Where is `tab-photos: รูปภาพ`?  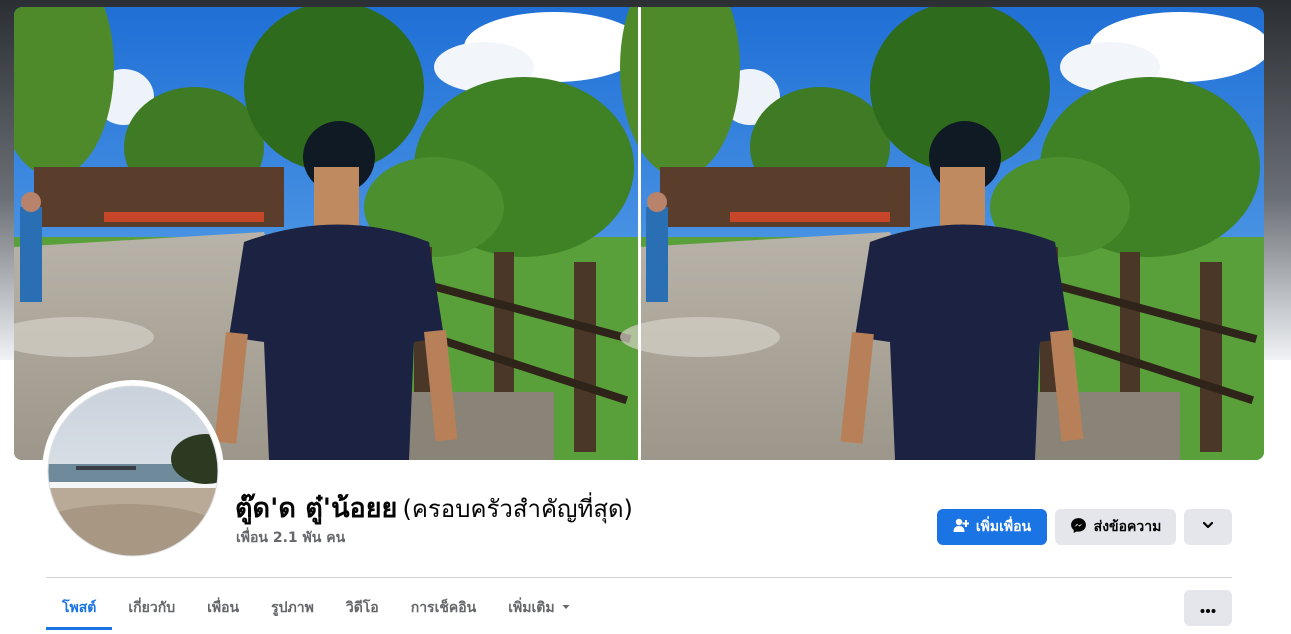
tab-photos: รูปภาพ is located at coordinates (292, 608).